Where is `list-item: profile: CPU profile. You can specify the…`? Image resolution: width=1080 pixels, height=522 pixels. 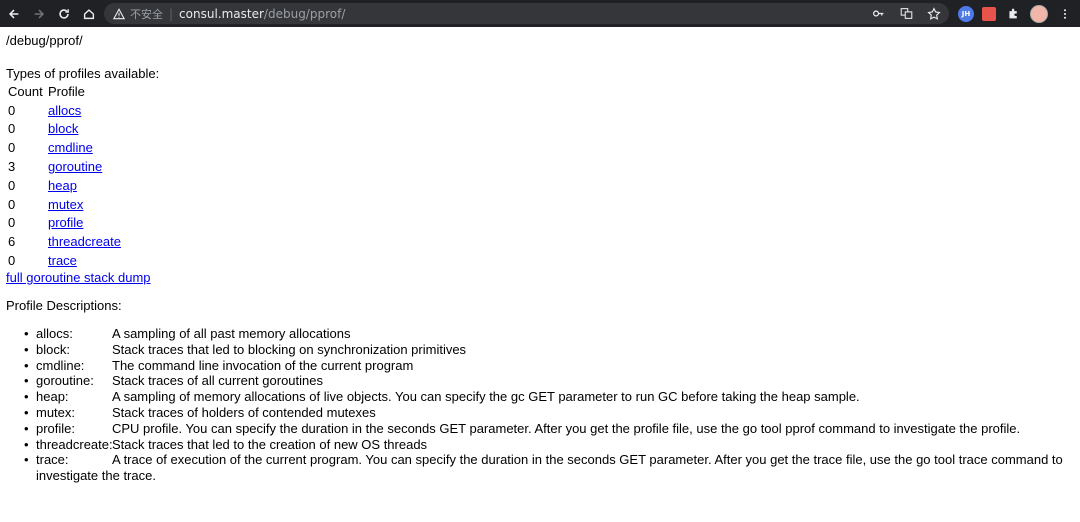 list-item: profile: CPU profile. You can specify the… is located at coordinates (550, 428).